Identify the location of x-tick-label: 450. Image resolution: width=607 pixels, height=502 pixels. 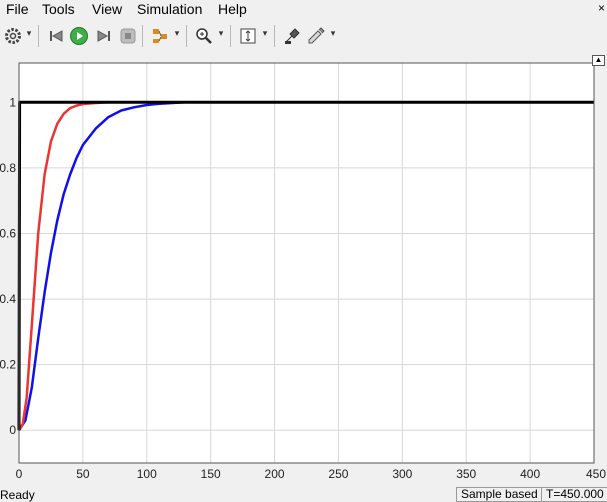
(596, 474).